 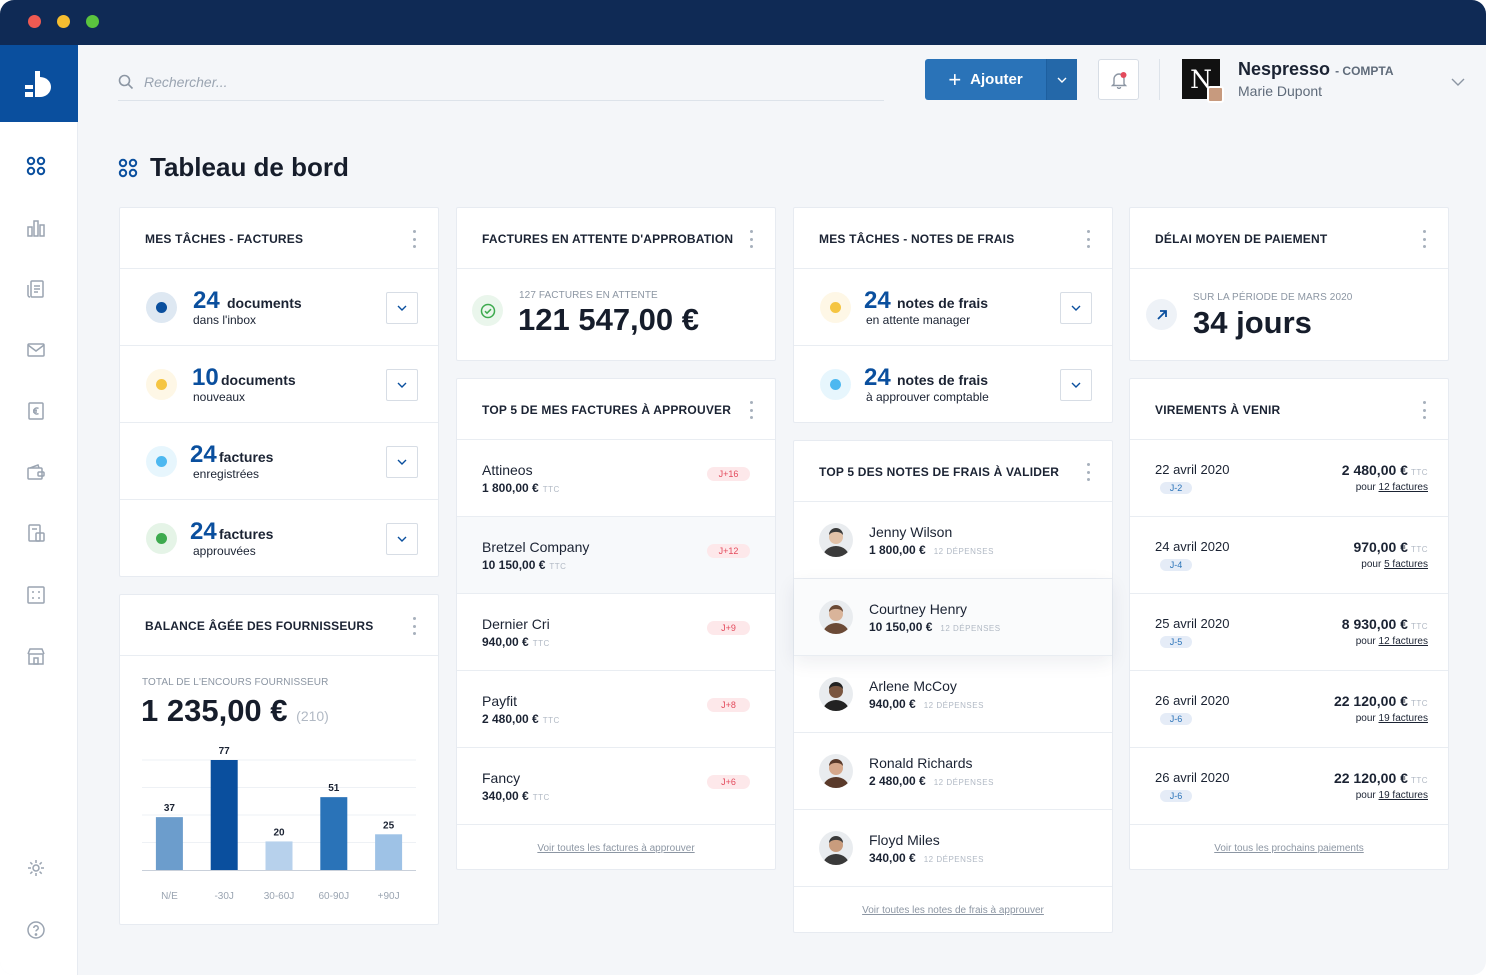 I want to click on company-label: Nespresso, so click(x=1284, y=69).